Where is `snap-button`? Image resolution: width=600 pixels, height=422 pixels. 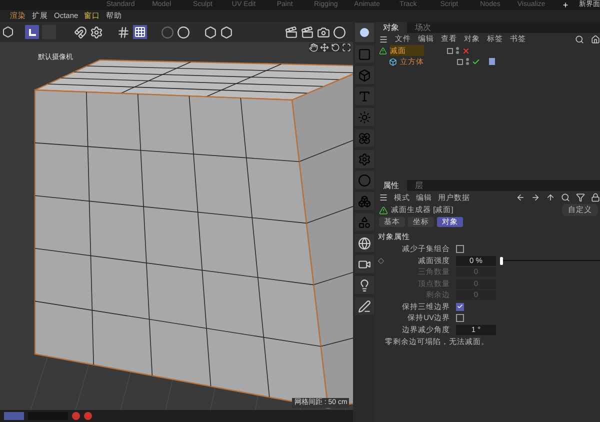
snap-button is located at coordinates (140, 32).